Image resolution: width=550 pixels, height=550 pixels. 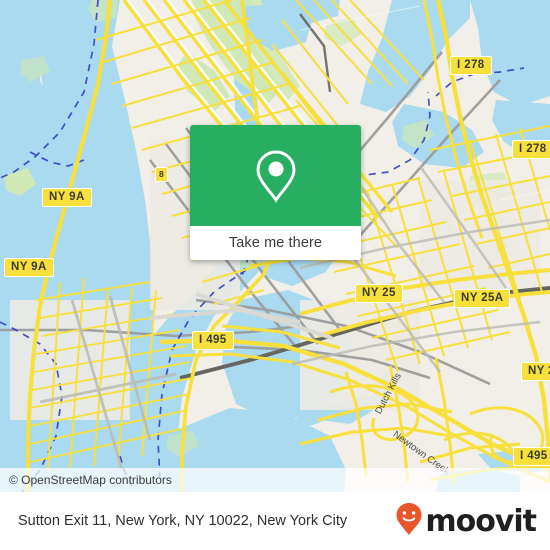 What do you see at coordinates (29, 267) in the screenshot?
I see `shield-ny-9a-lower: NY 9A` at bounding box center [29, 267].